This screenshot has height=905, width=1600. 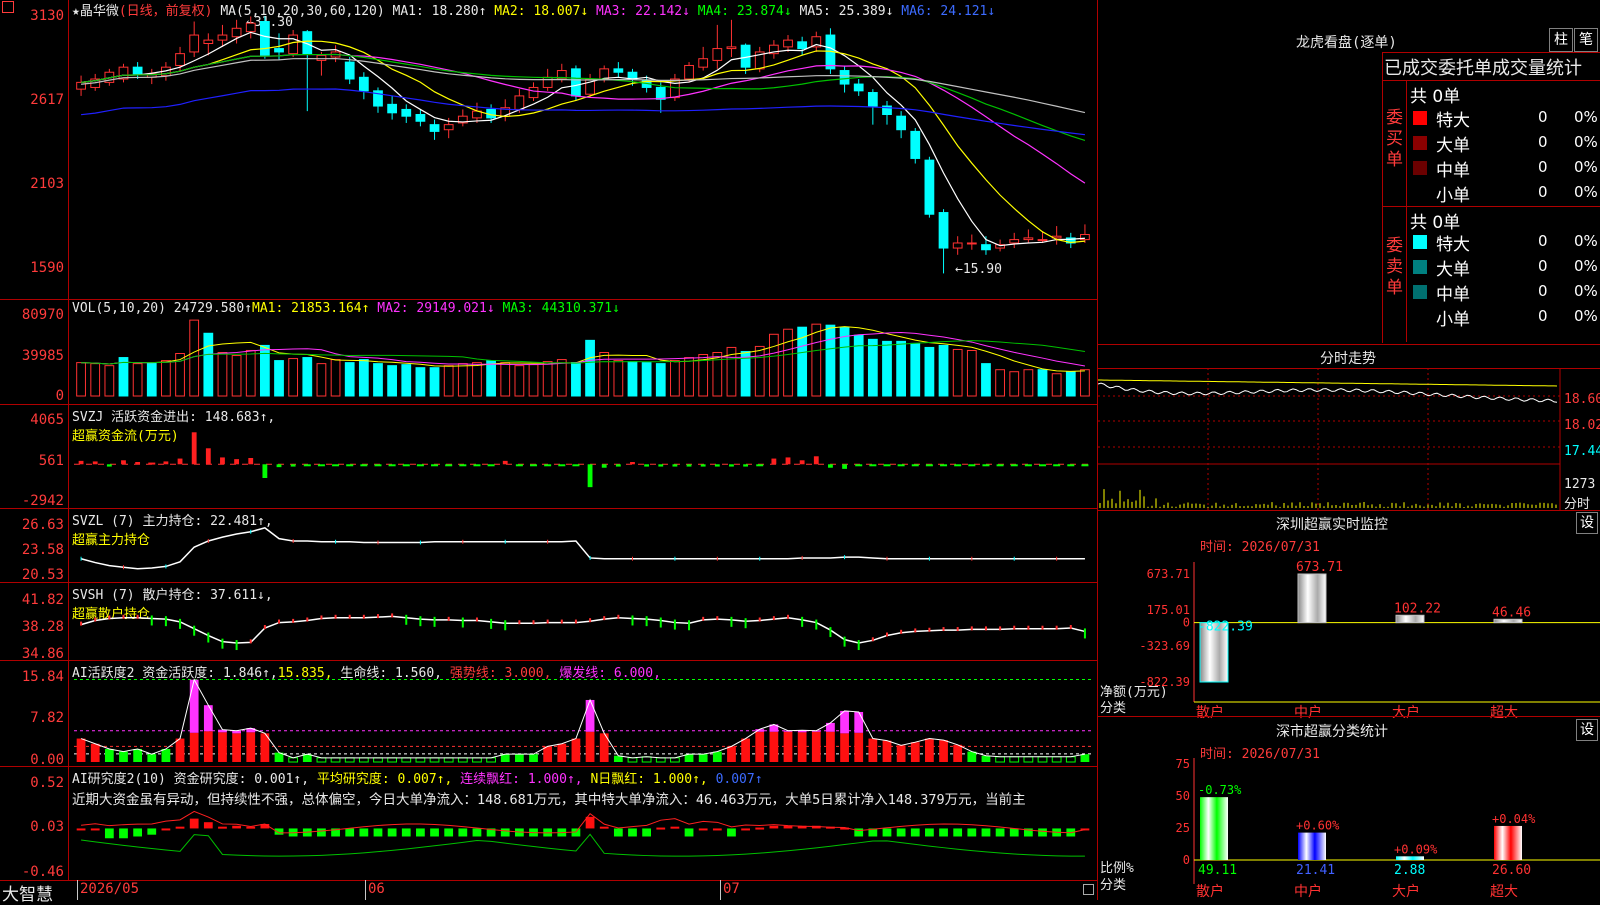 What do you see at coordinates (1453, 168) in the screenshot?
I see `buy-row-name: 中单` at bounding box center [1453, 168].